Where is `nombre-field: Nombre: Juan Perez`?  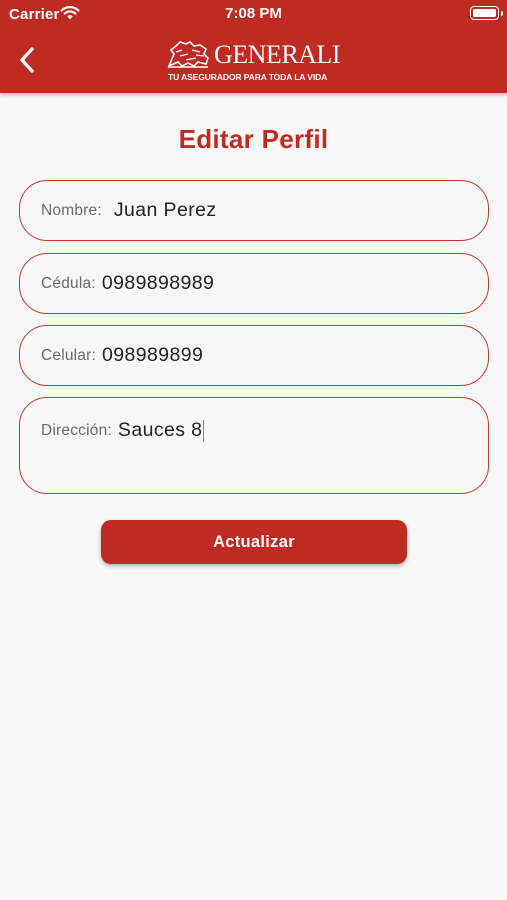
nombre-field: Nombre: Juan Perez is located at coordinates (254, 210).